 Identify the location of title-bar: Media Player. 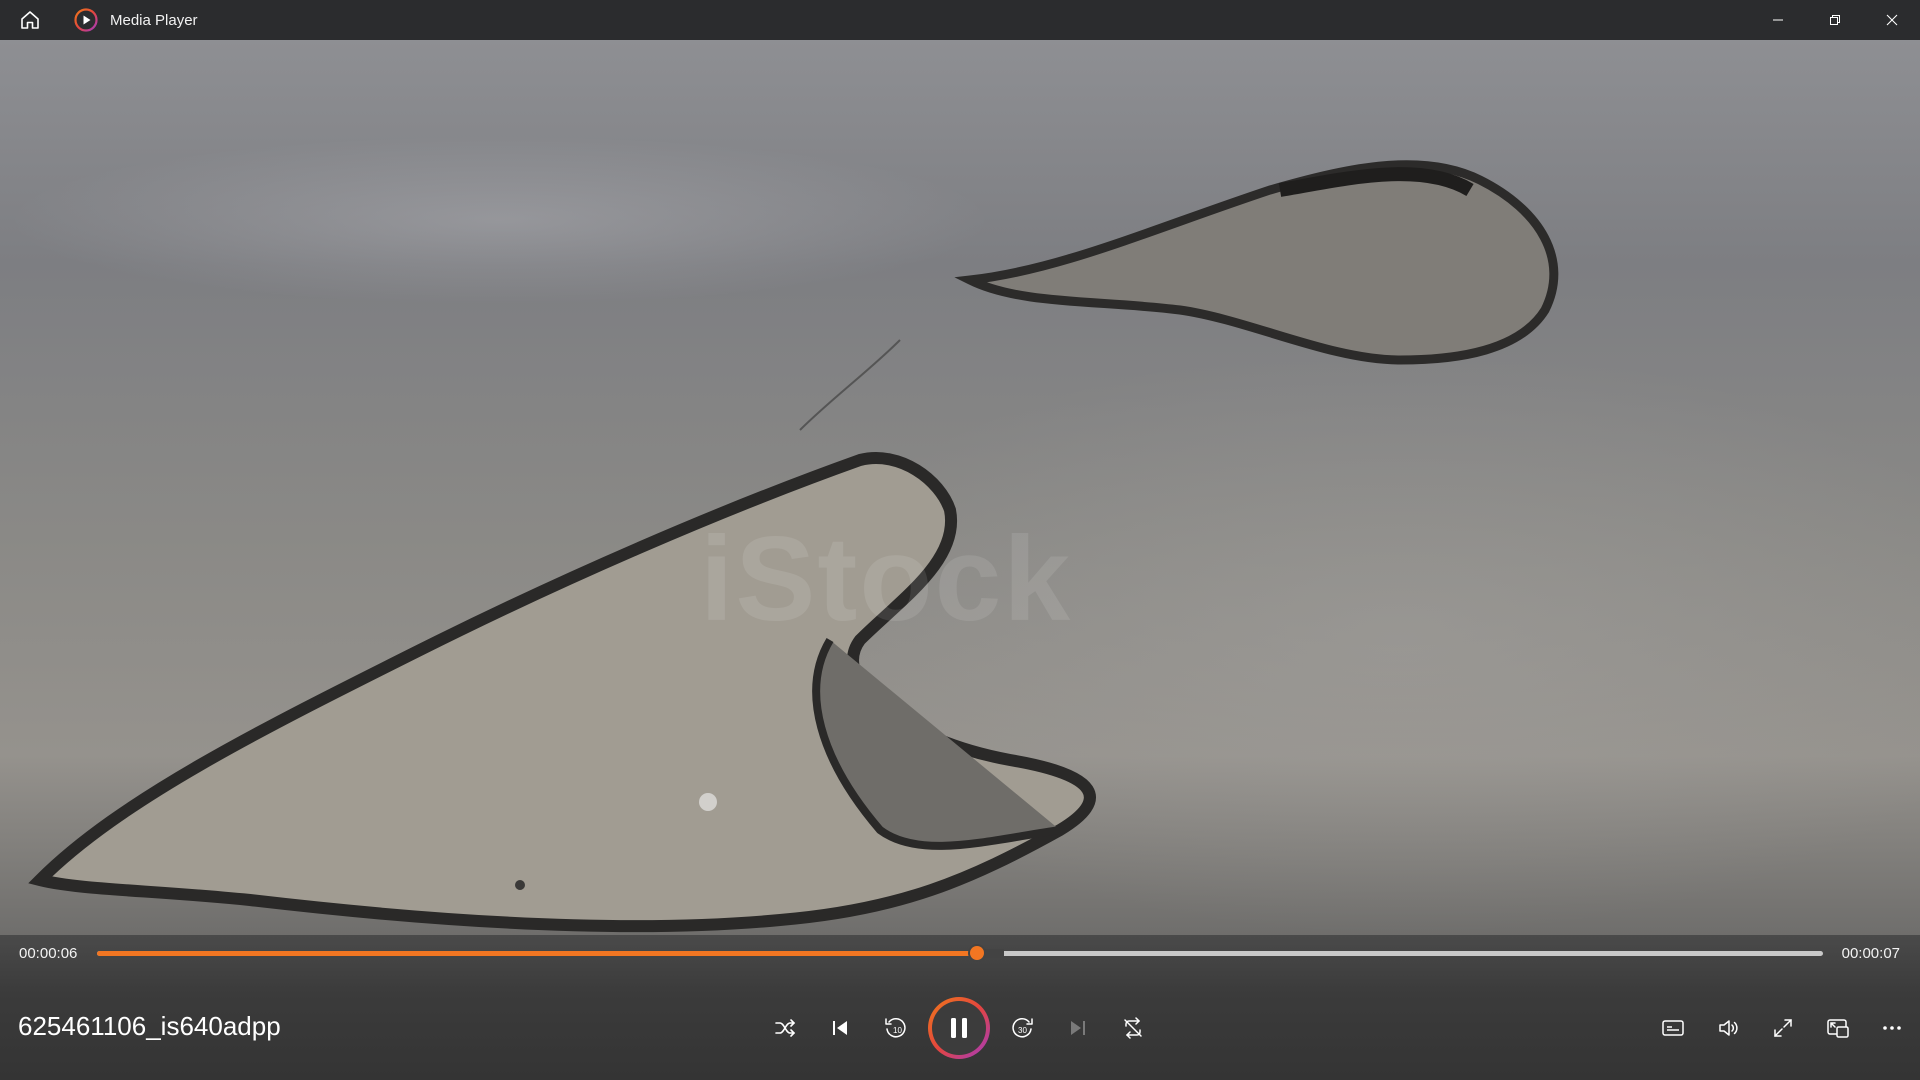
(960, 20).